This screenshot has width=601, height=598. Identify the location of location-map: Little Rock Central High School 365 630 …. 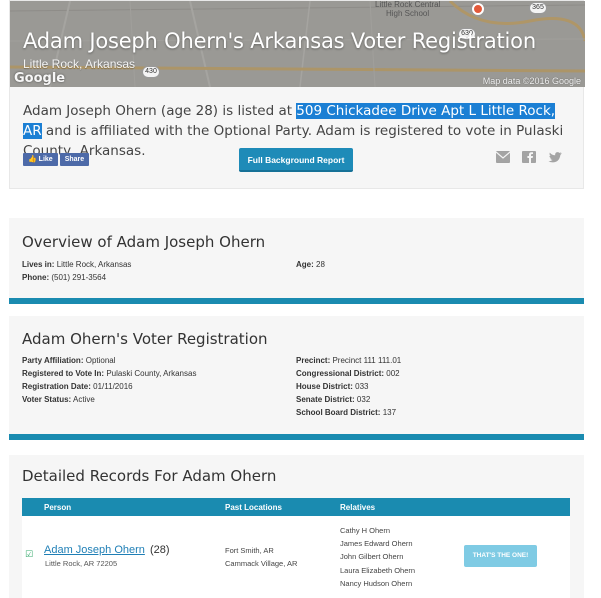
(297, 44).